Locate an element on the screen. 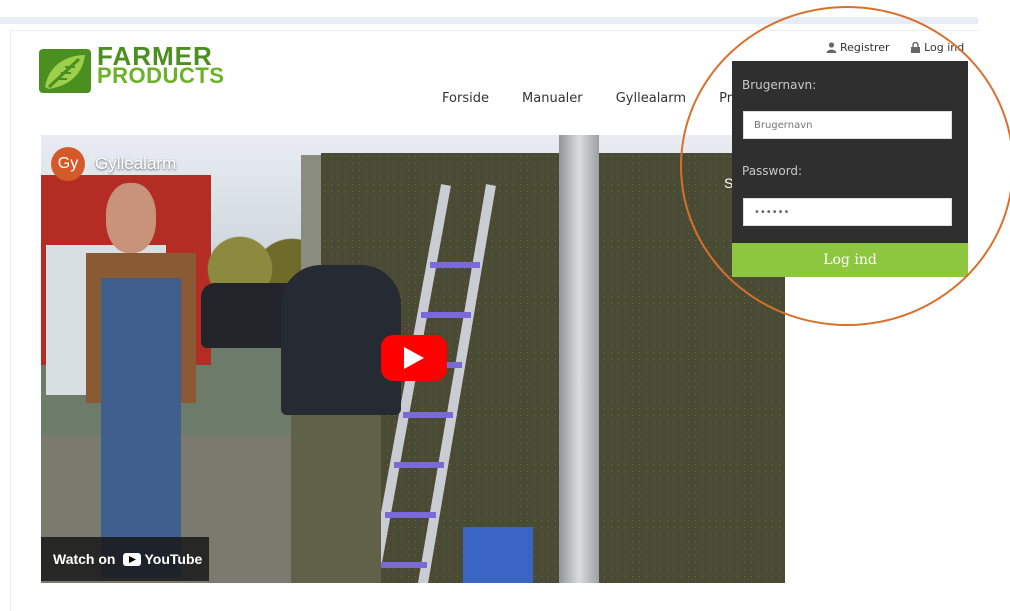 This screenshot has width=1010, height=611. nav-item-gyllealarm: Gyllealarm is located at coordinates (651, 98).